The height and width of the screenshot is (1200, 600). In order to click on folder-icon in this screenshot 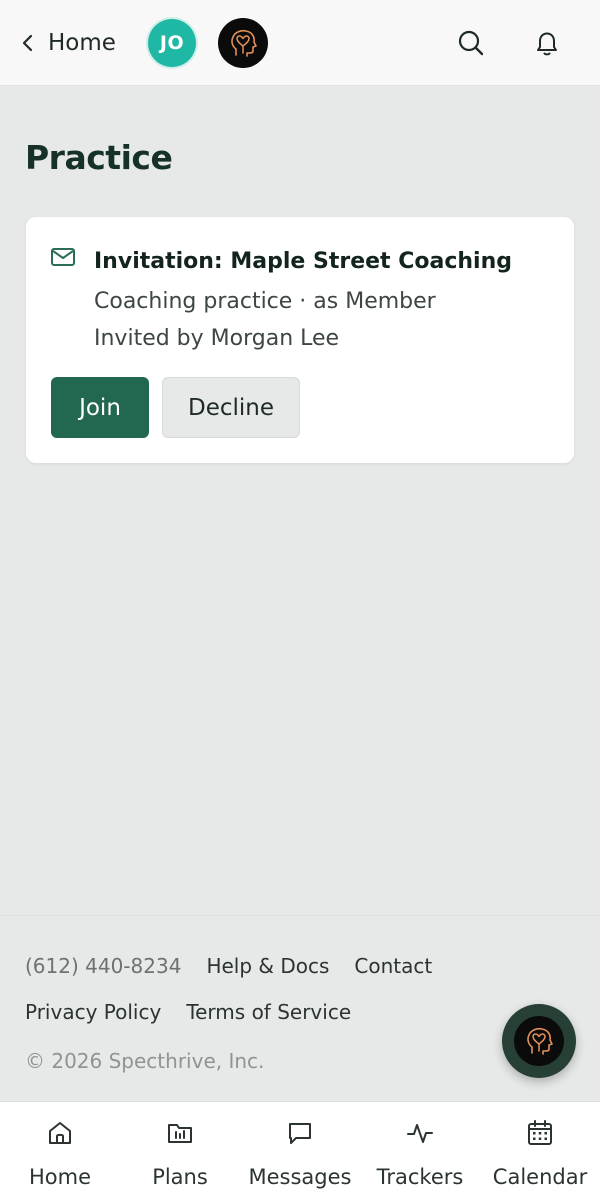, I will do `click(180, 1133)`.